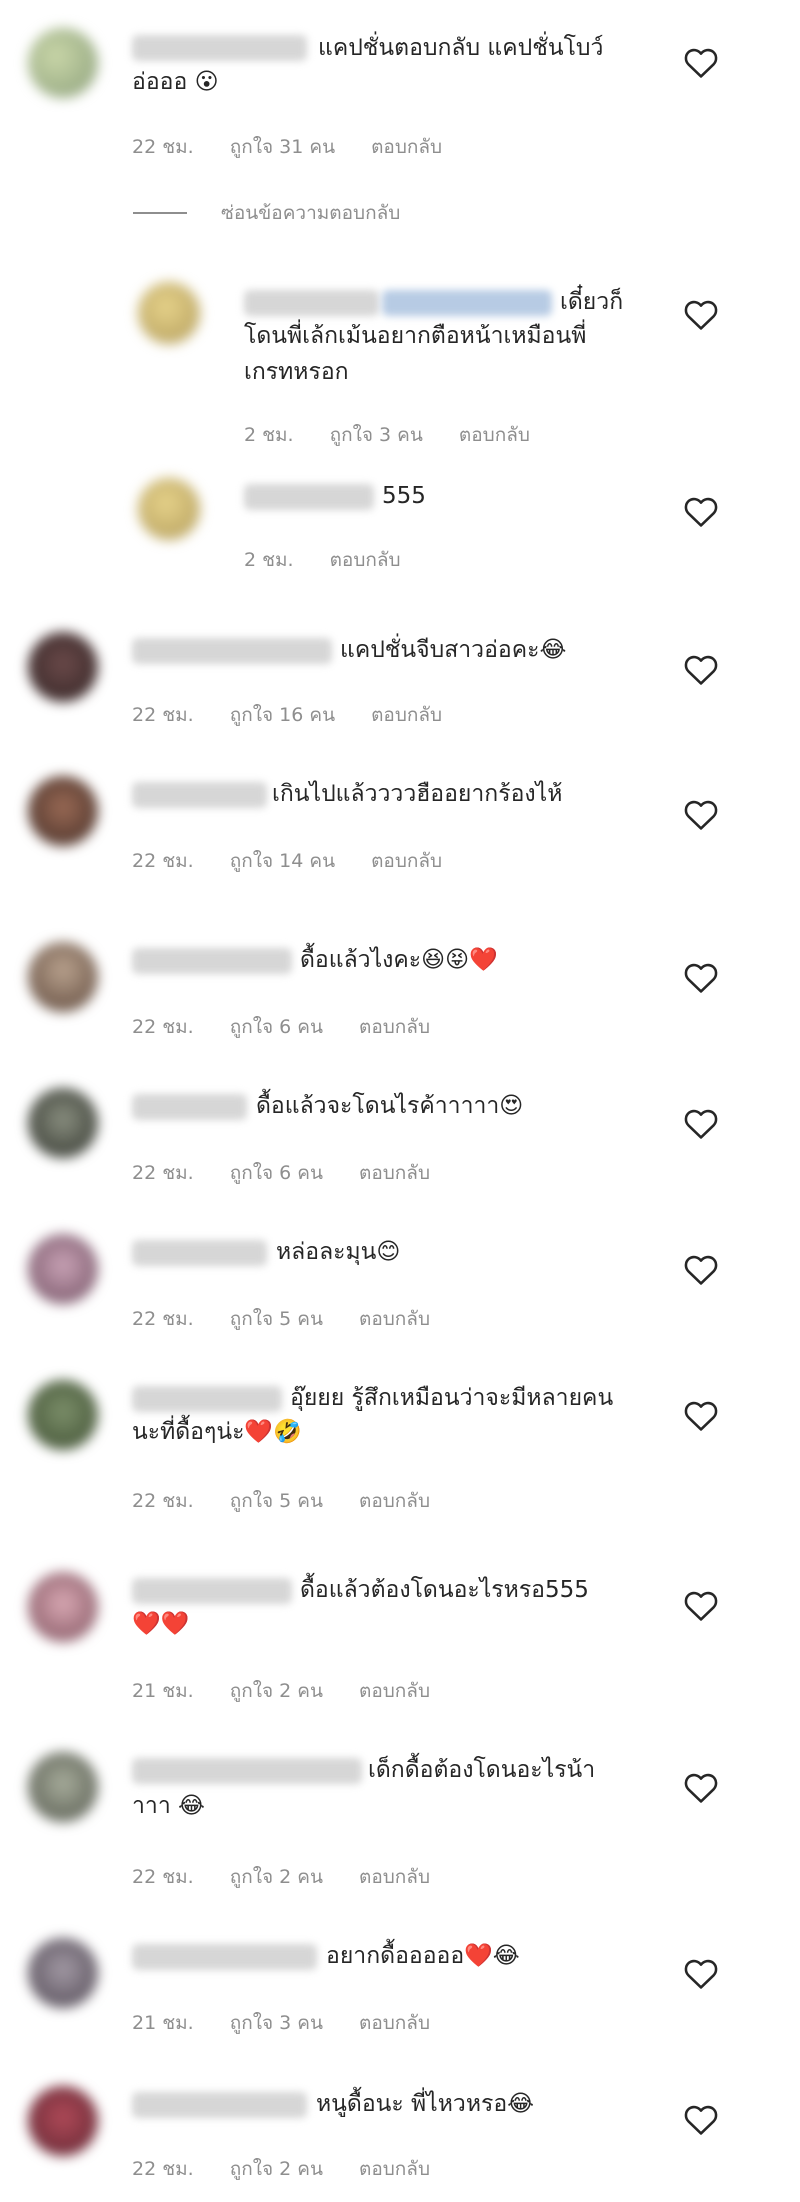  Describe the element at coordinates (161, 1624) in the screenshot. I see `comment-text-line: ❤️❤️` at that location.